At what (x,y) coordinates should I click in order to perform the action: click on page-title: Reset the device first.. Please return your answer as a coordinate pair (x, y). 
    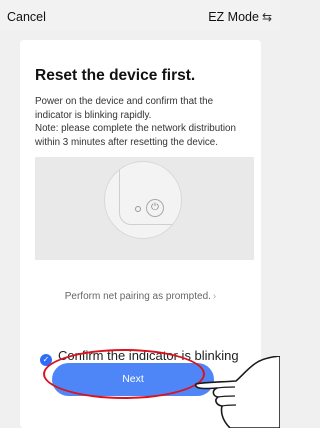
    Looking at the image, I should click on (115, 75).